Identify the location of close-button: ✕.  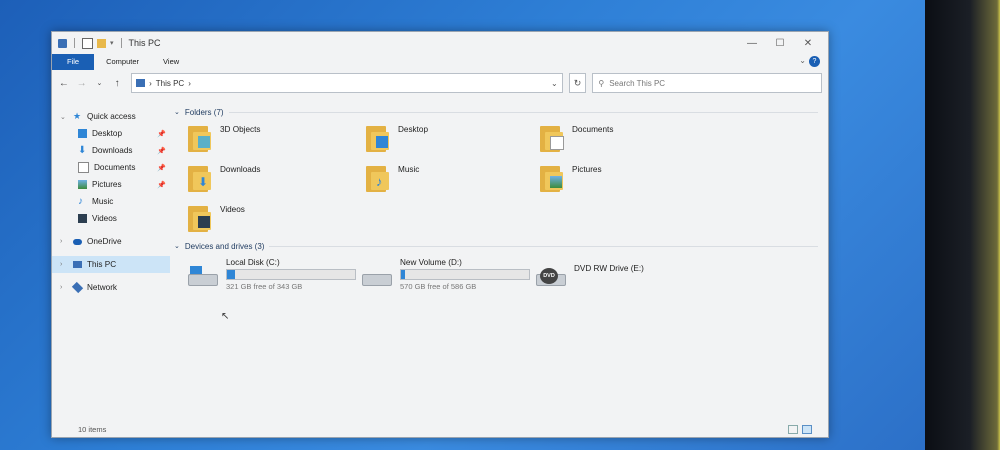
(808, 43).